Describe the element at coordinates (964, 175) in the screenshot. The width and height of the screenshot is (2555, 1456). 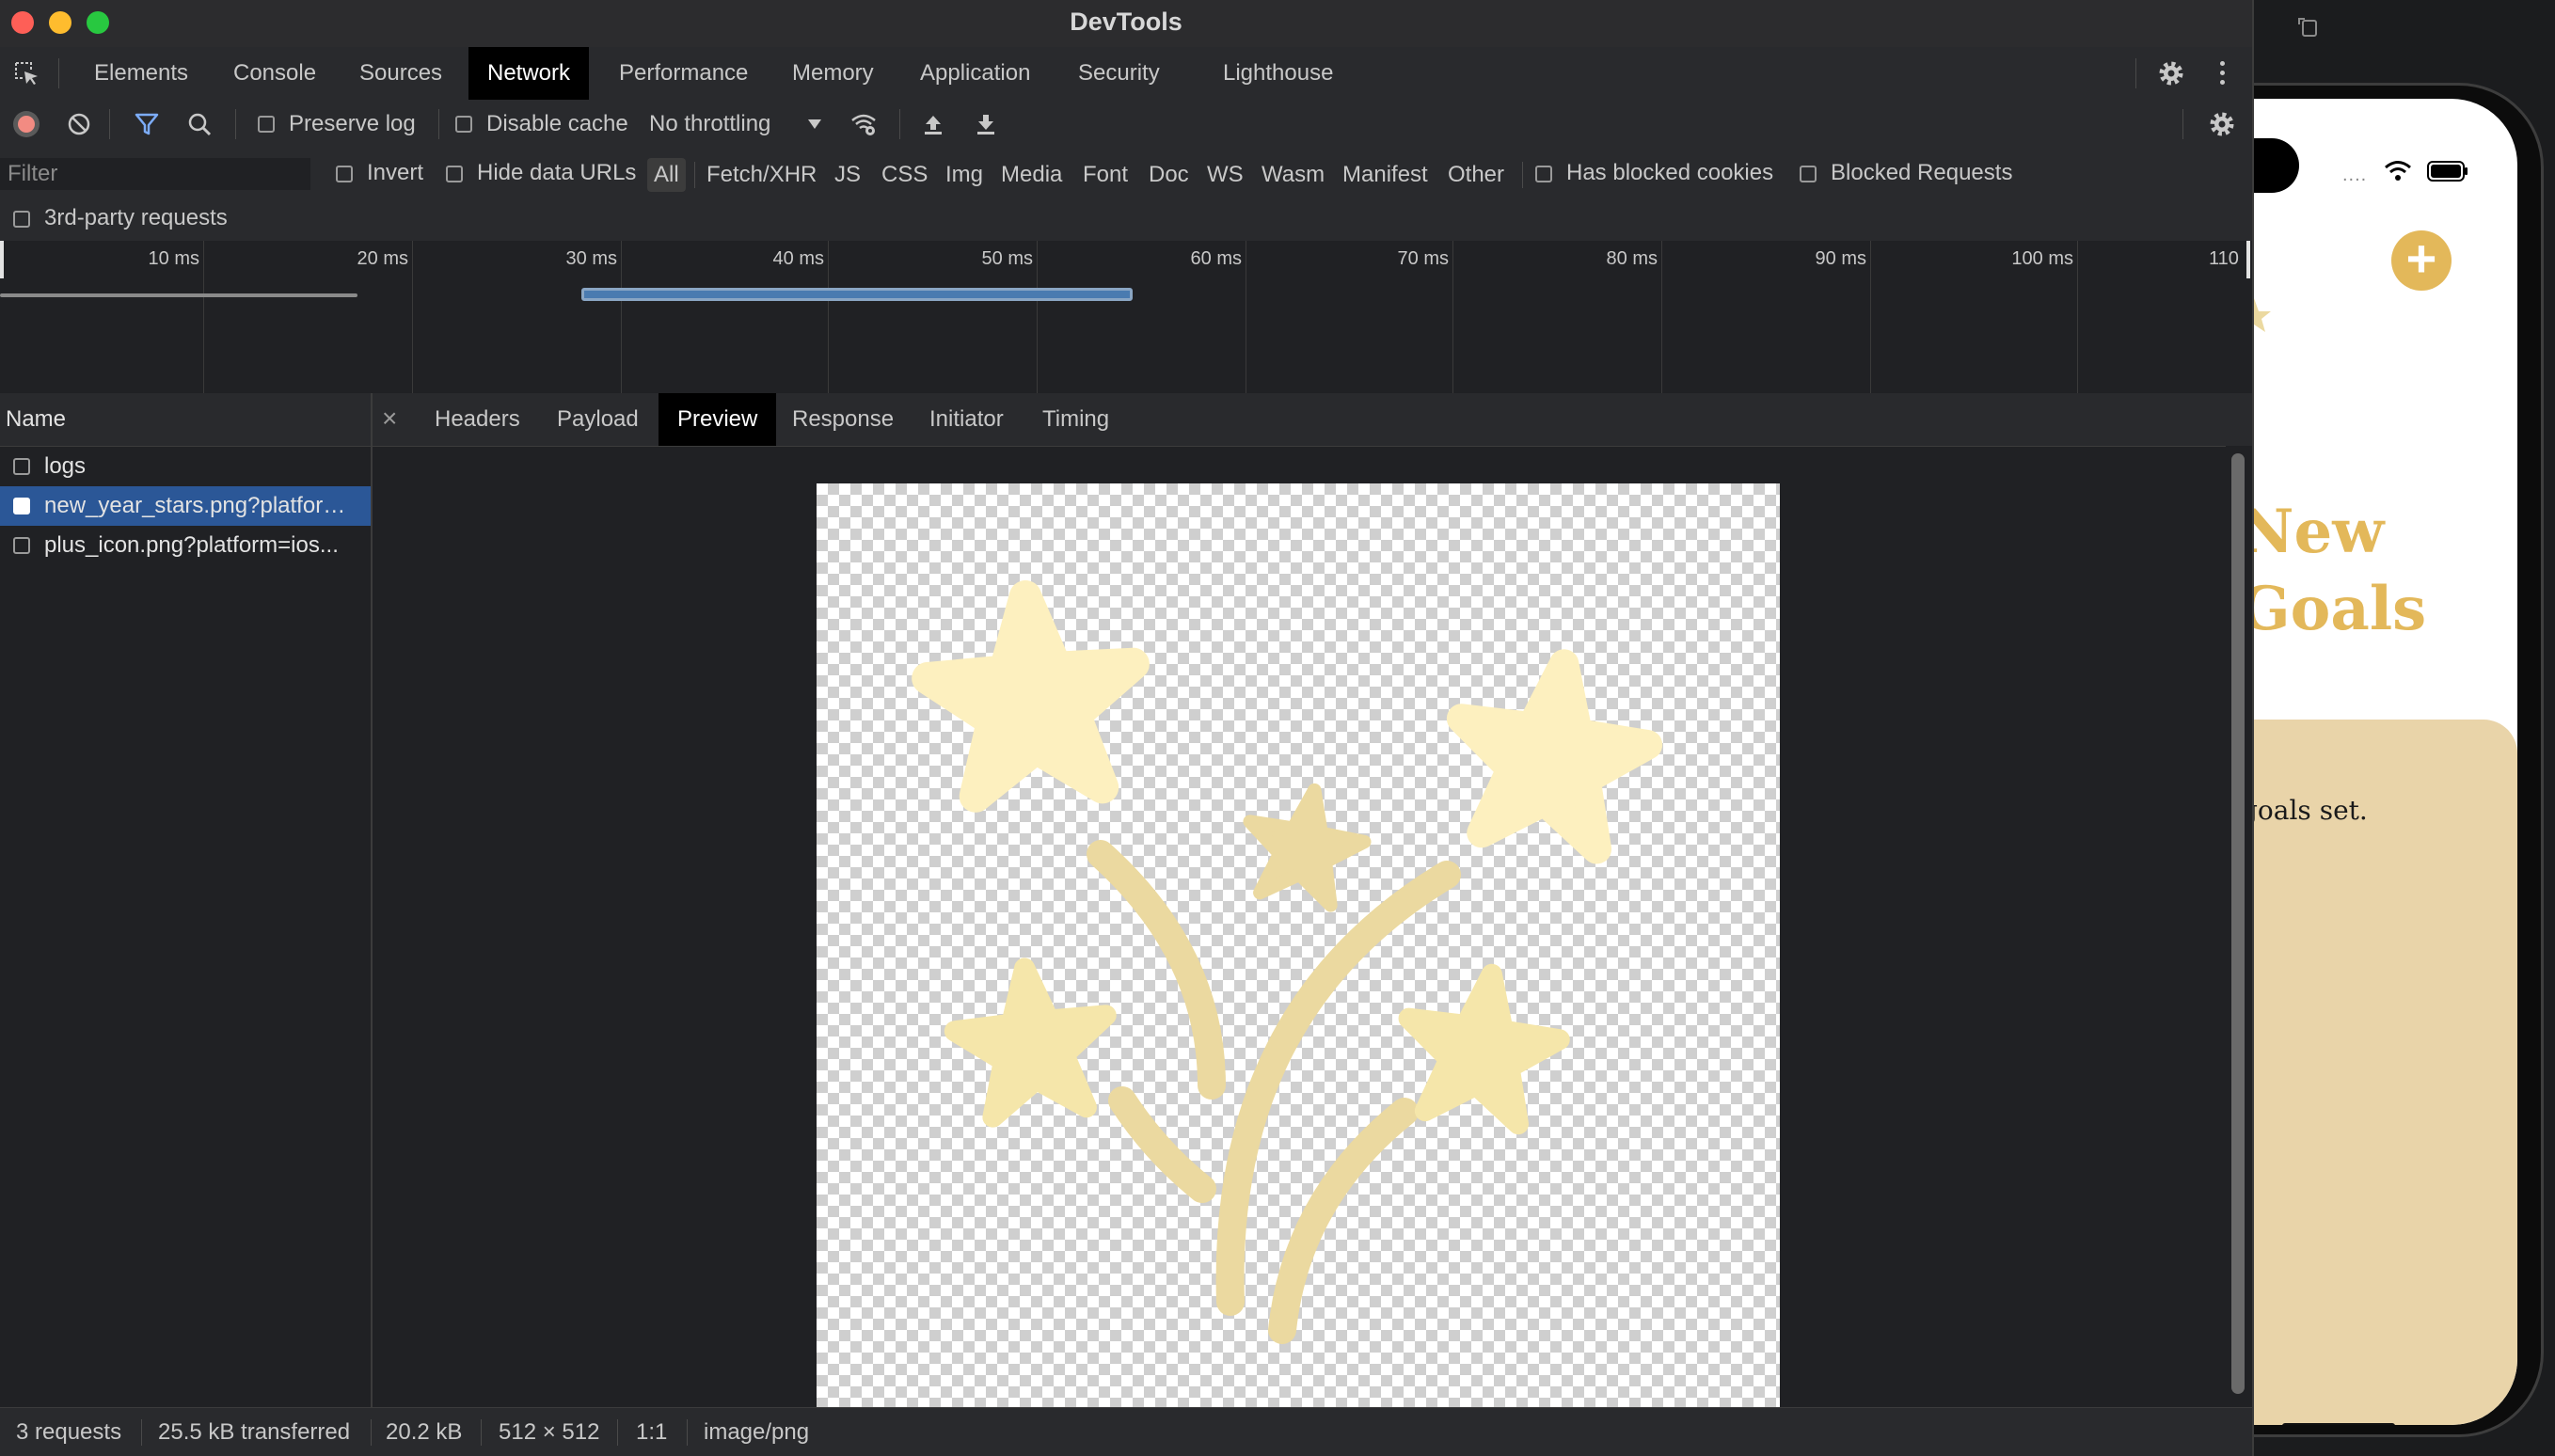
I see `filter-type-img: Img` at that location.